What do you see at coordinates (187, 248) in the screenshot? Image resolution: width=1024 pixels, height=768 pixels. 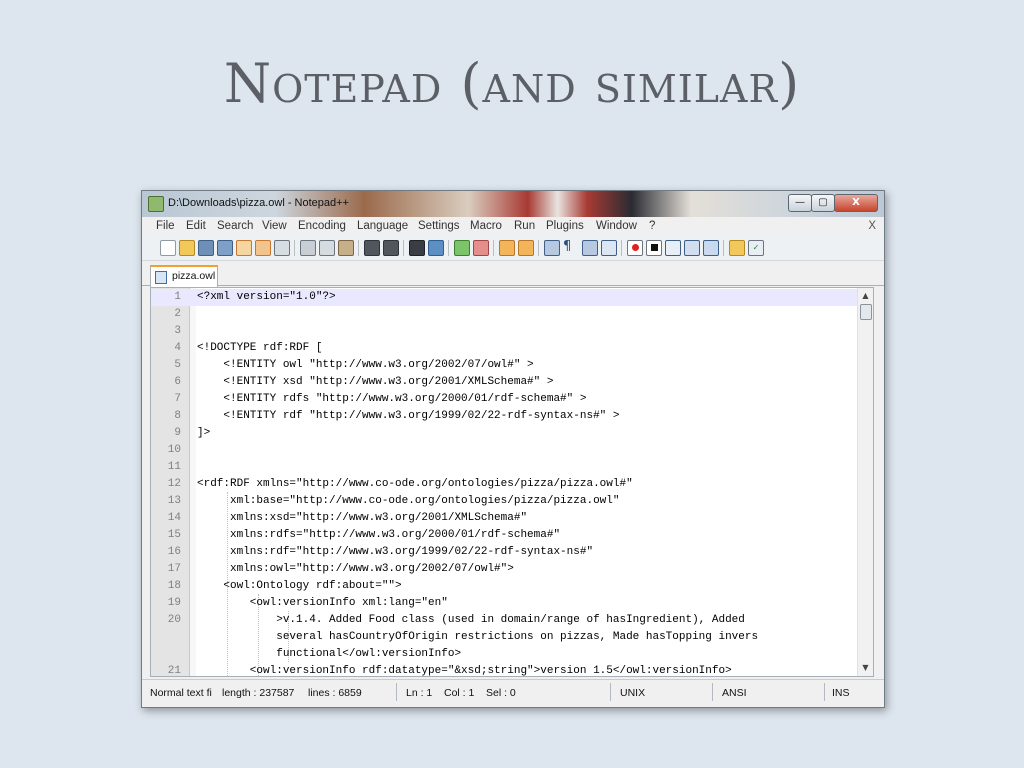 I see `open-file-icon` at bounding box center [187, 248].